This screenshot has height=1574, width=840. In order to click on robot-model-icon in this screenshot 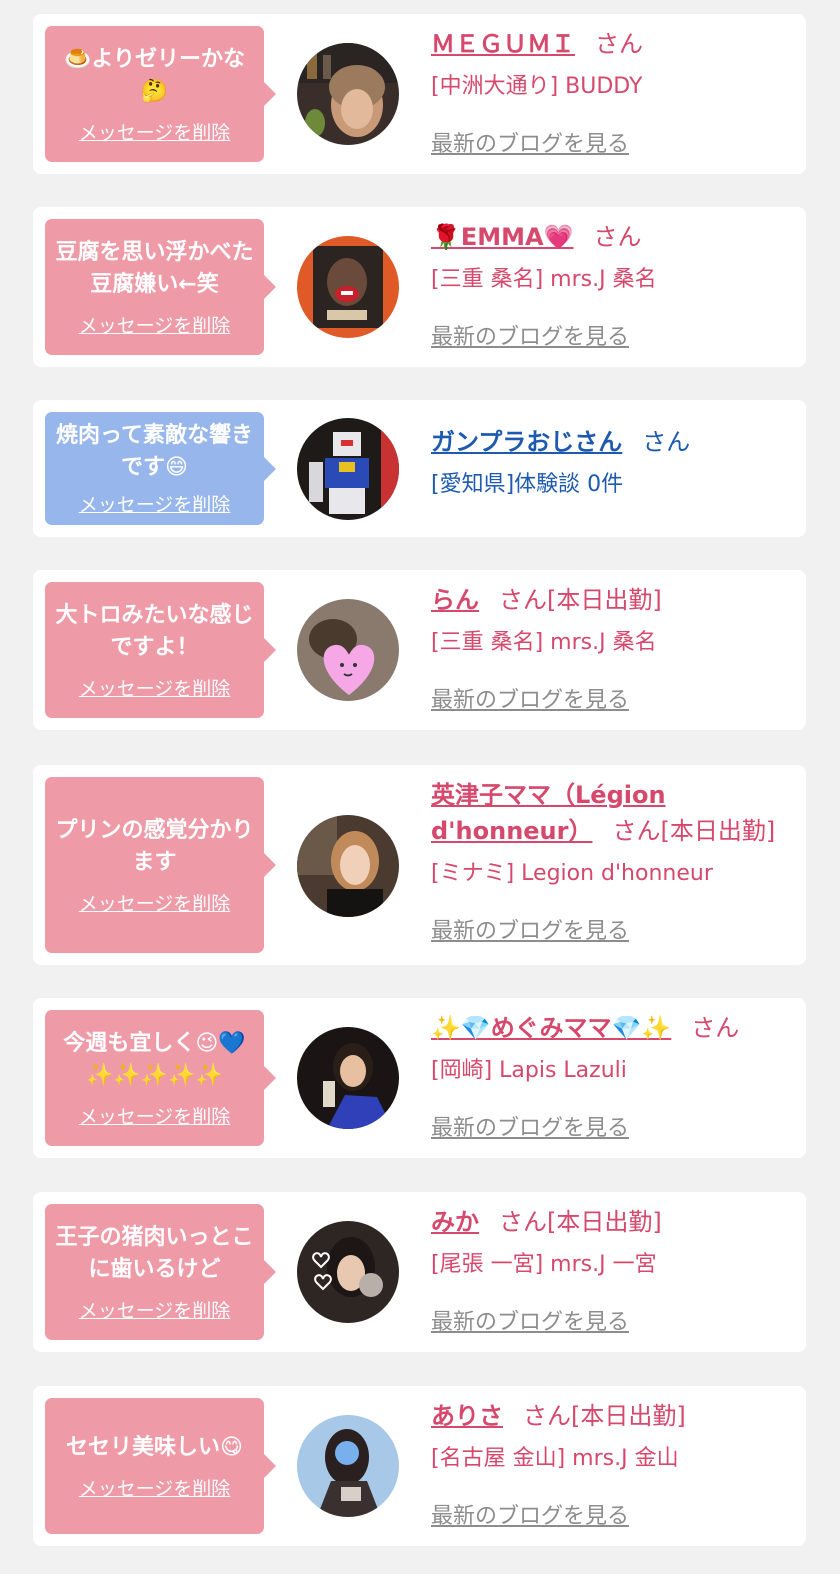, I will do `click(348, 469)`.